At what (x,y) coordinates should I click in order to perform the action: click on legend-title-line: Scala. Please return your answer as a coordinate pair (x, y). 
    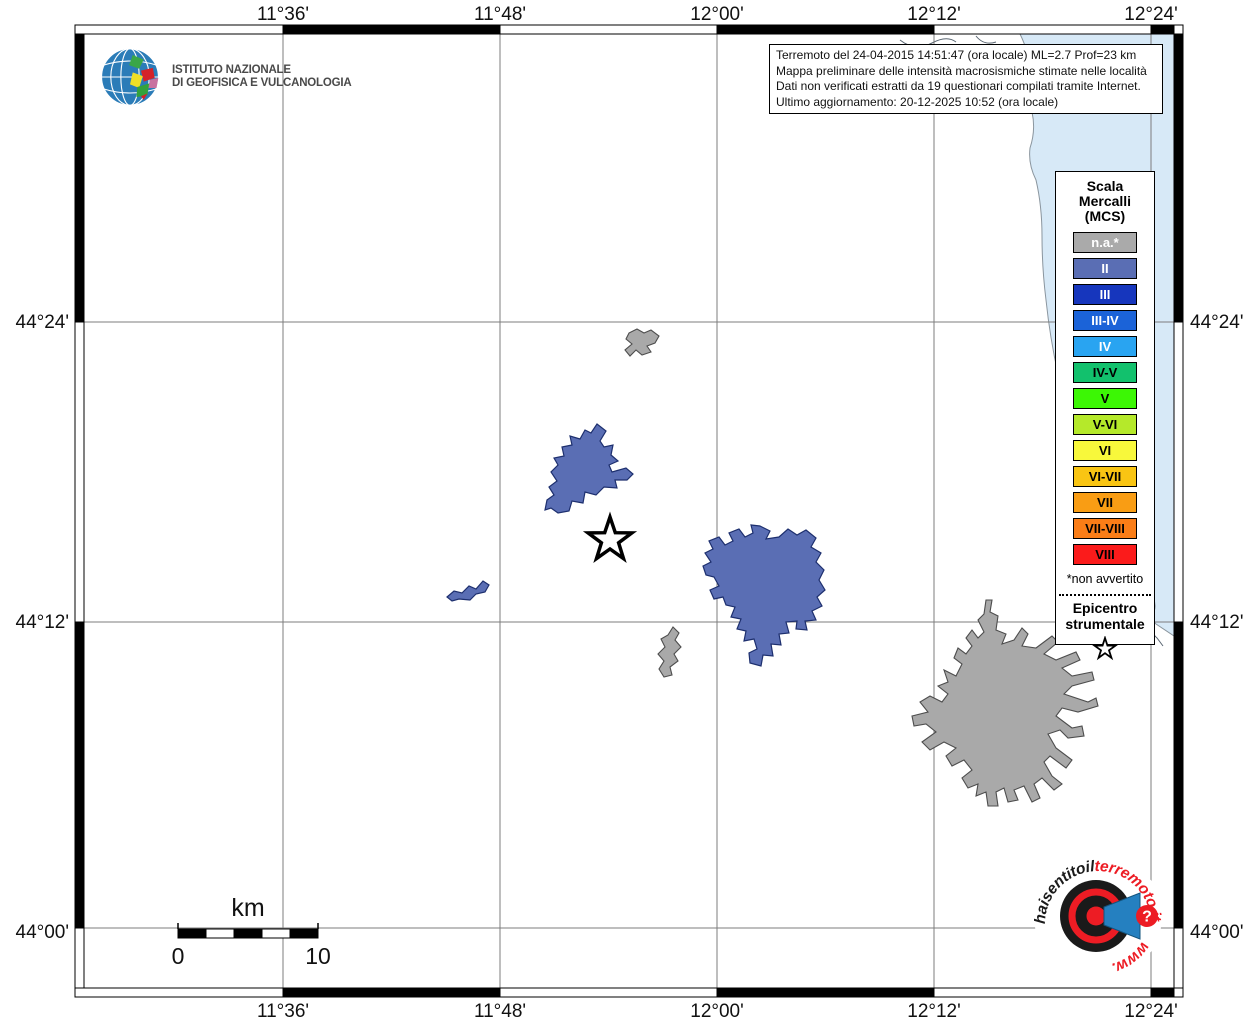
    Looking at the image, I should click on (1105, 186).